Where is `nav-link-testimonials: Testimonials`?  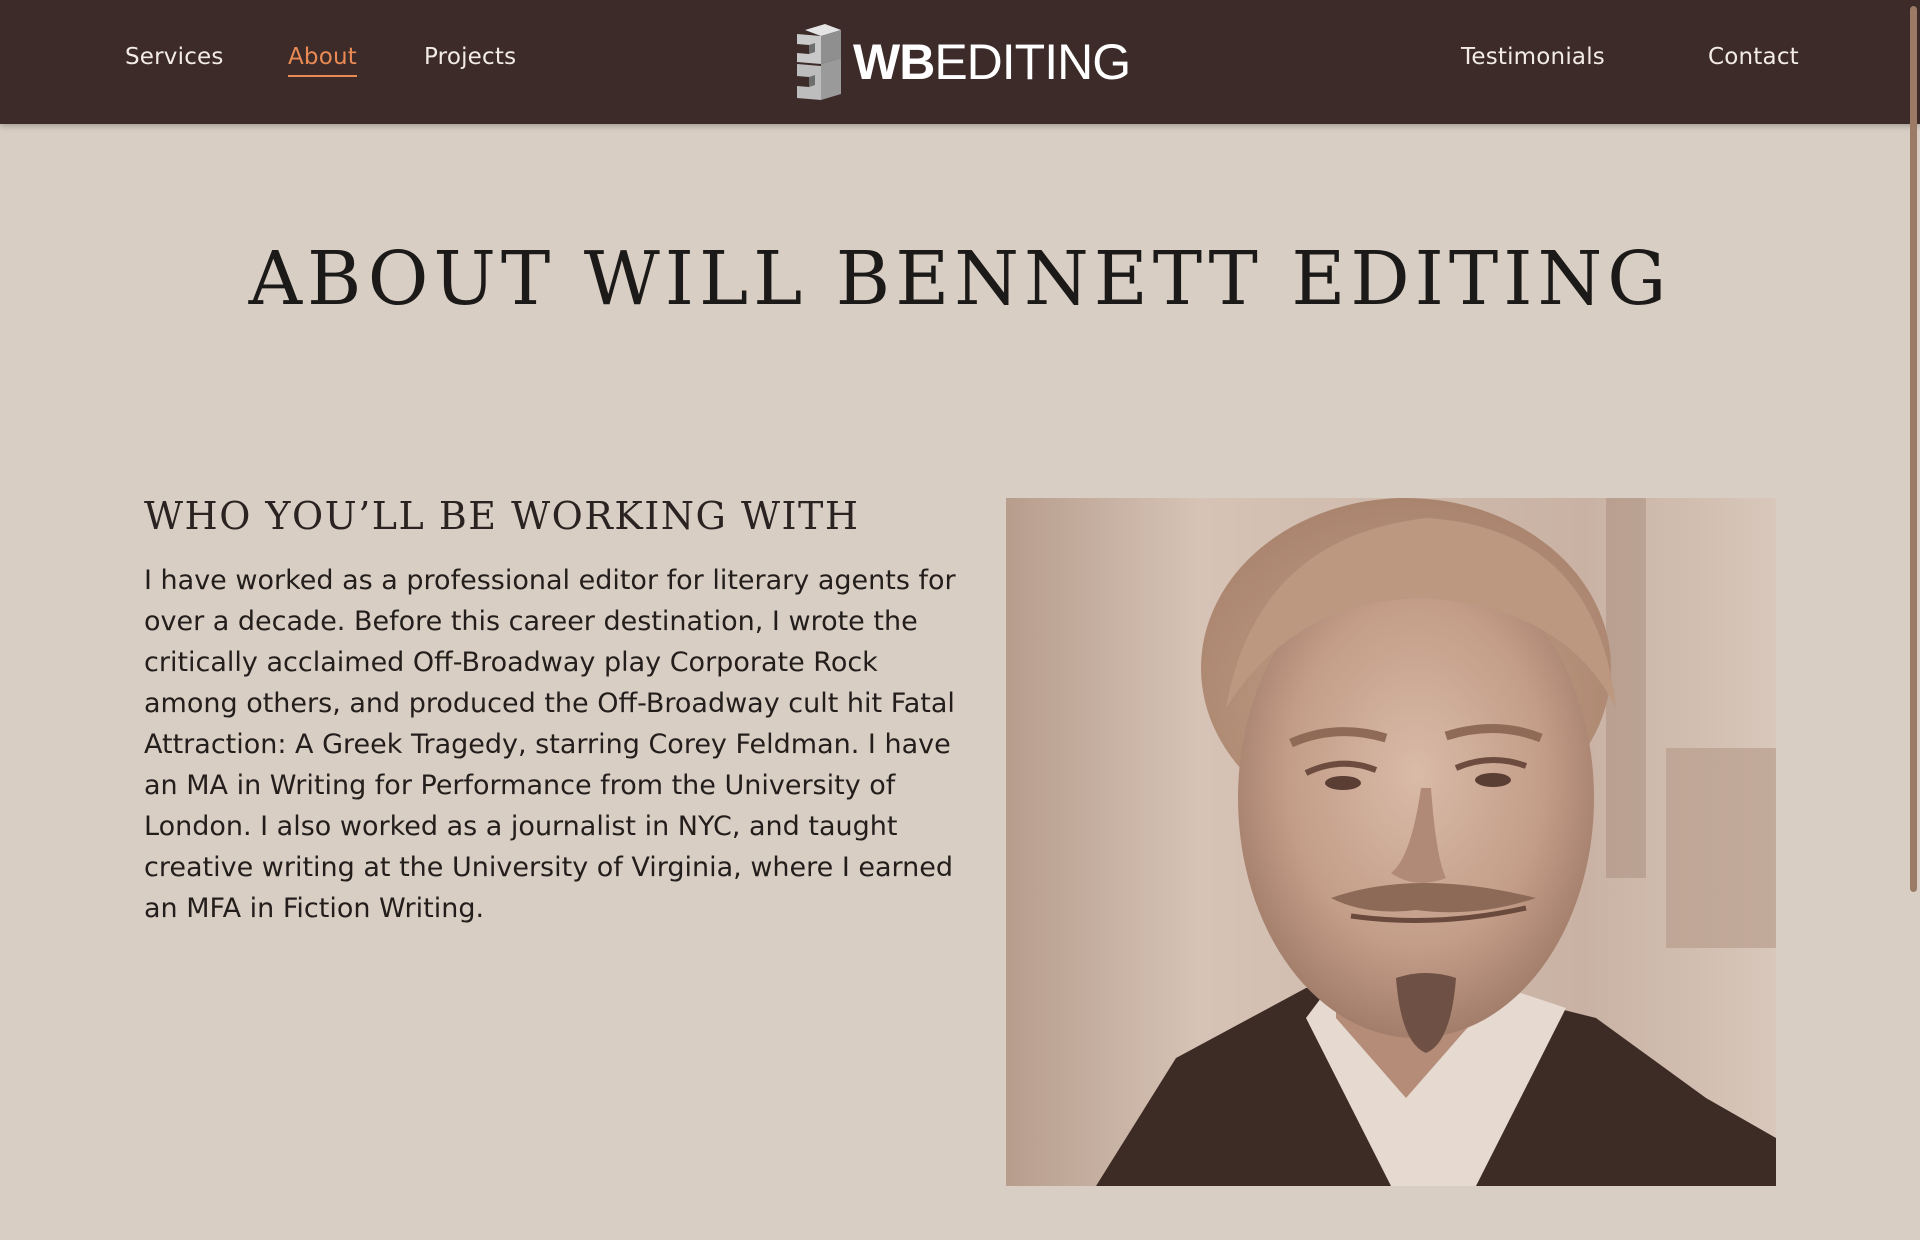 nav-link-testimonials: Testimonials is located at coordinates (1533, 57).